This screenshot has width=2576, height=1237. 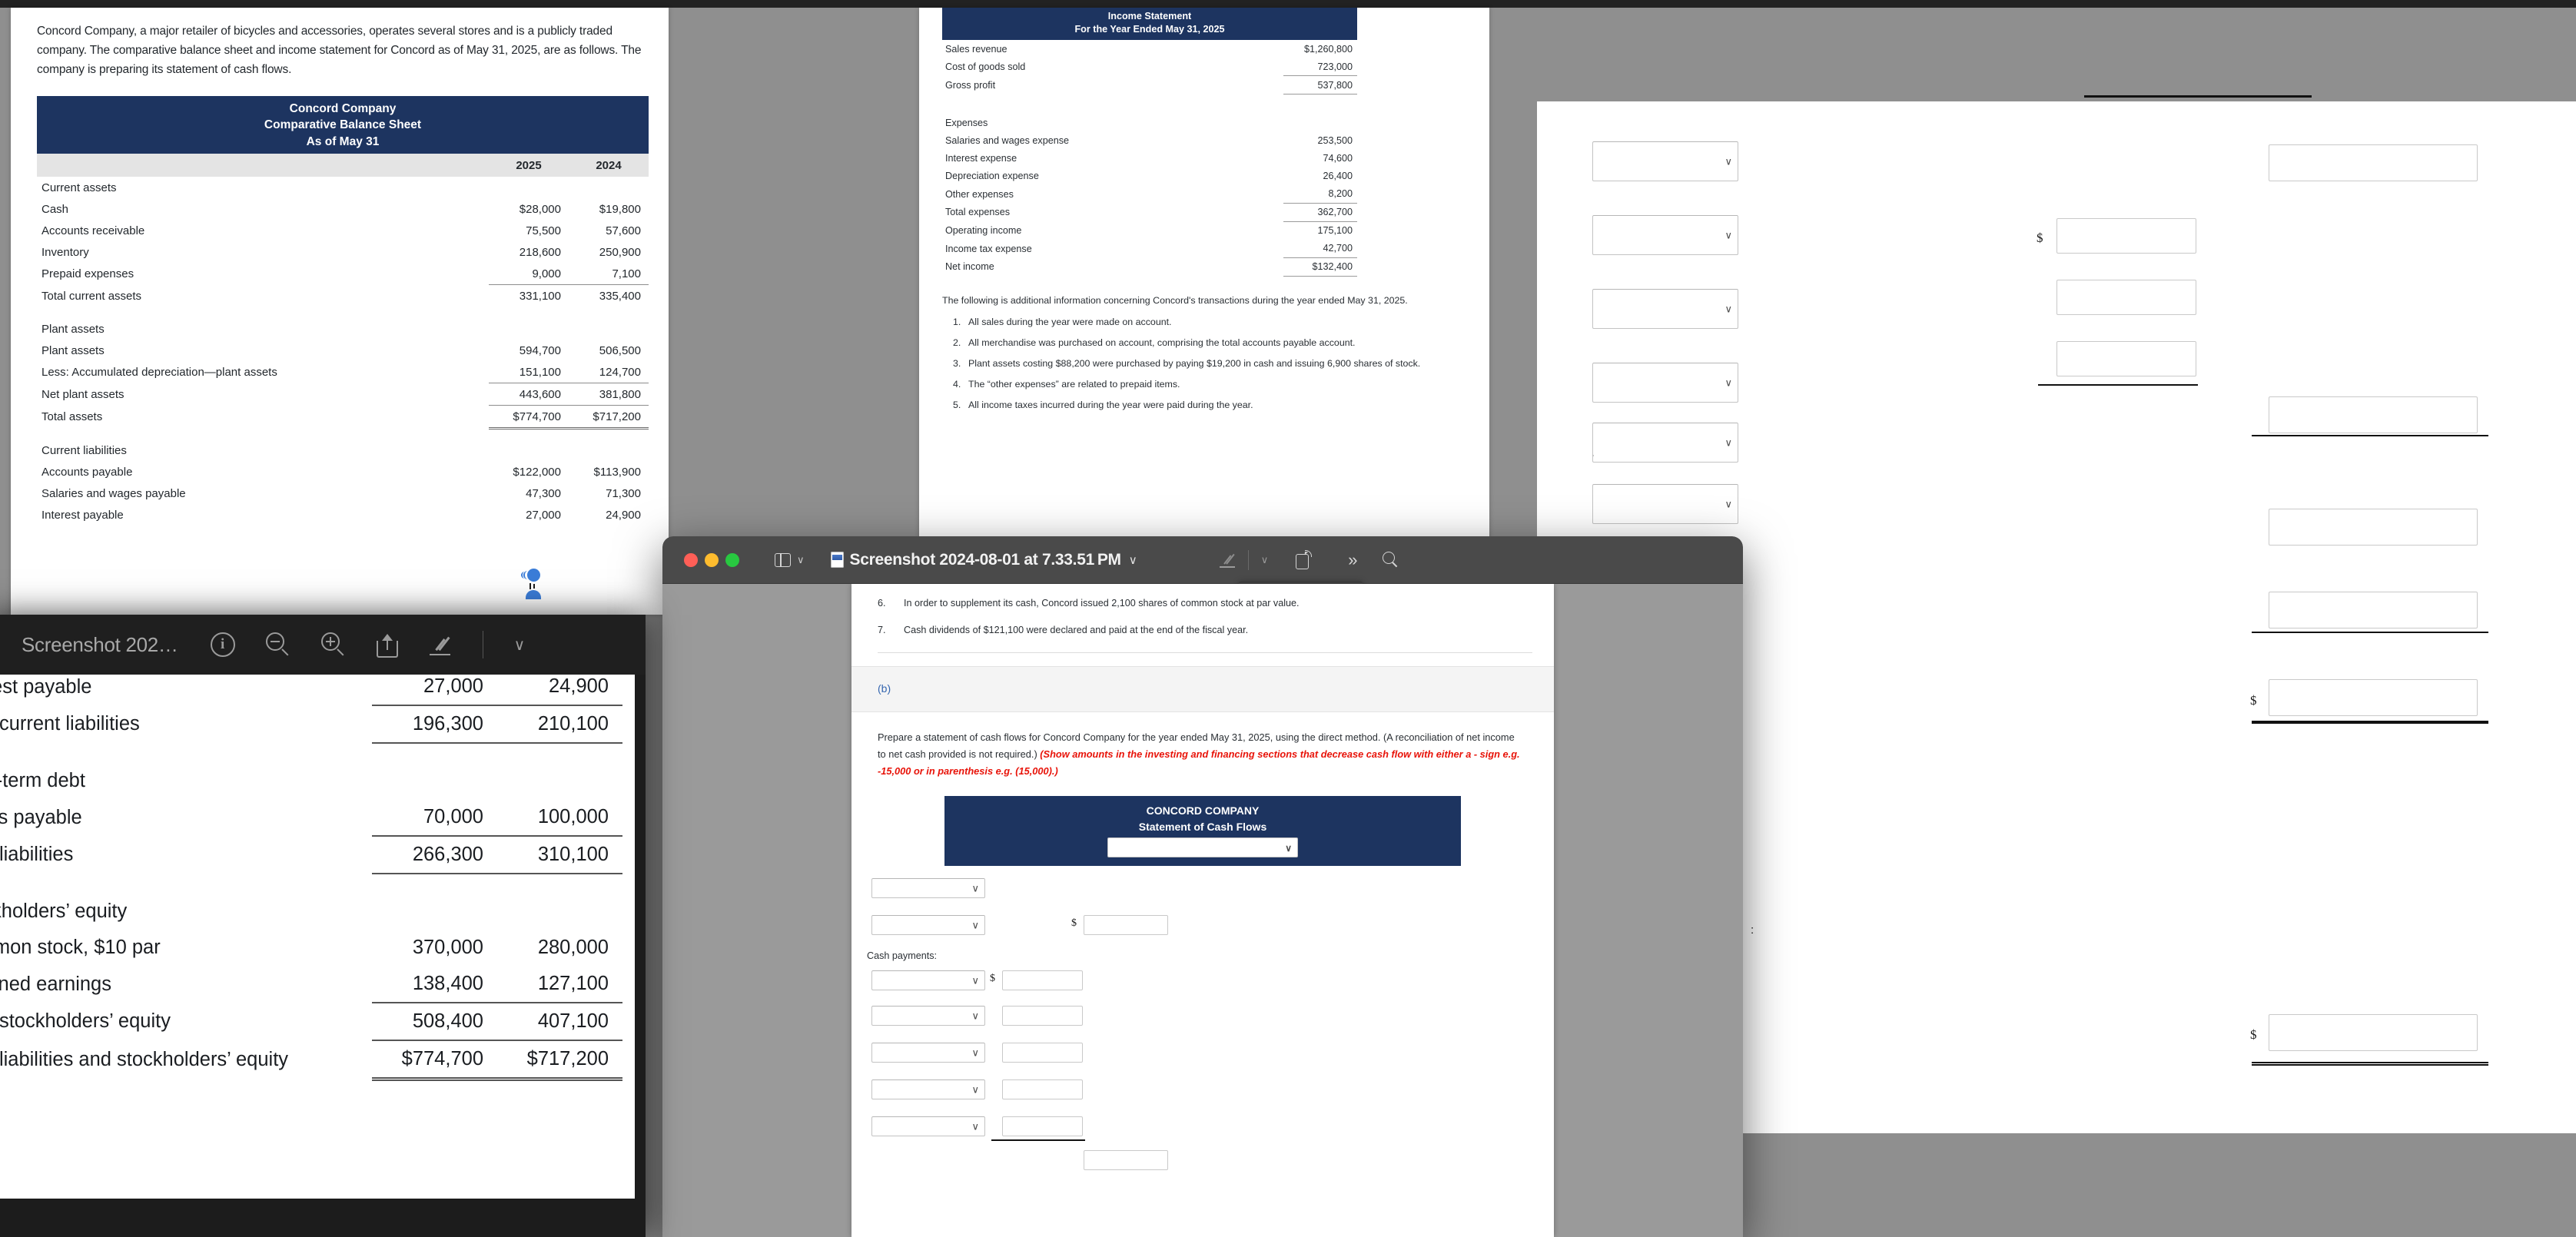 What do you see at coordinates (1320, 194) in the screenshot?
I see `row-value: 8,200` at bounding box center [1320, 194].